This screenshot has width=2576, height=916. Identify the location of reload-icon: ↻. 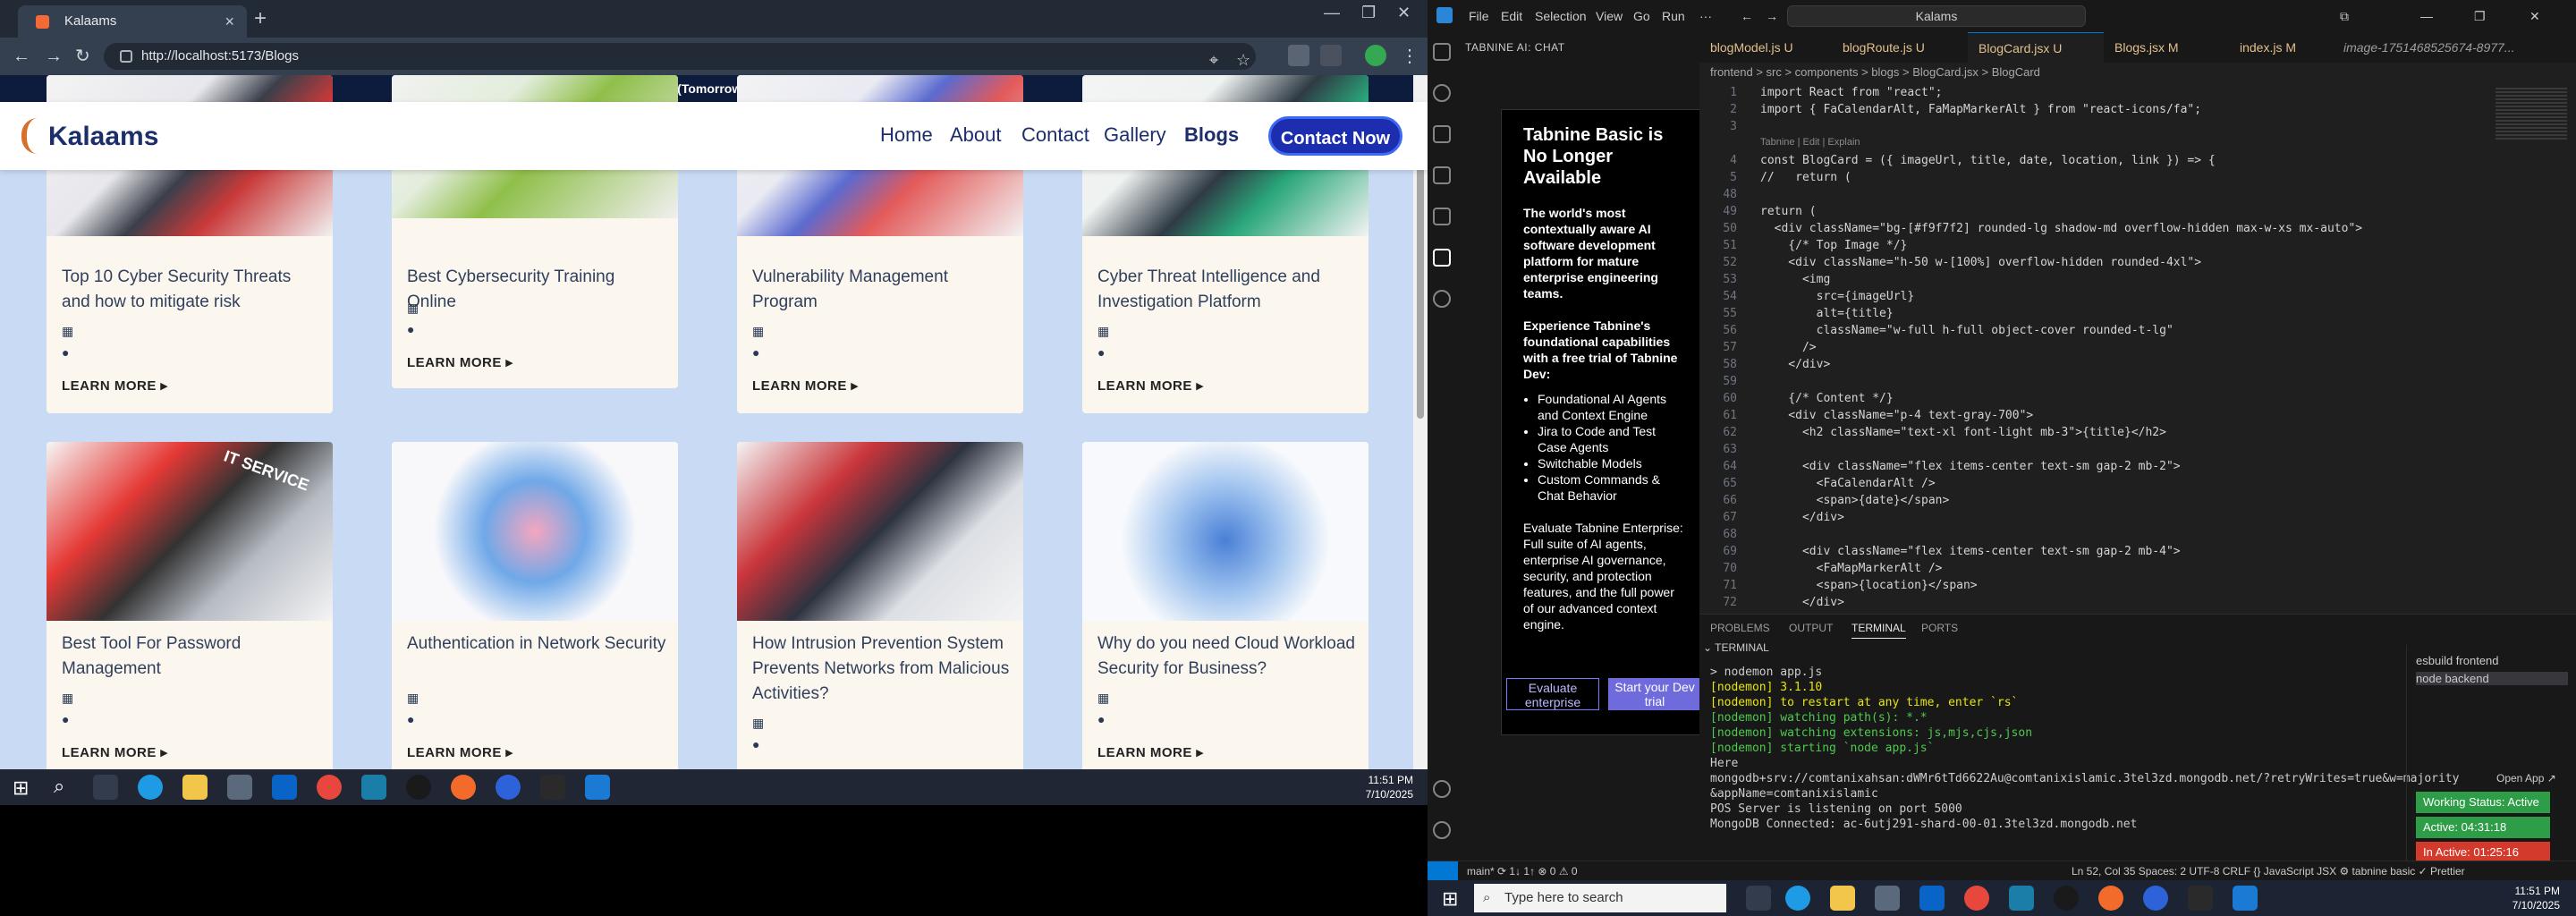
(82, 56).